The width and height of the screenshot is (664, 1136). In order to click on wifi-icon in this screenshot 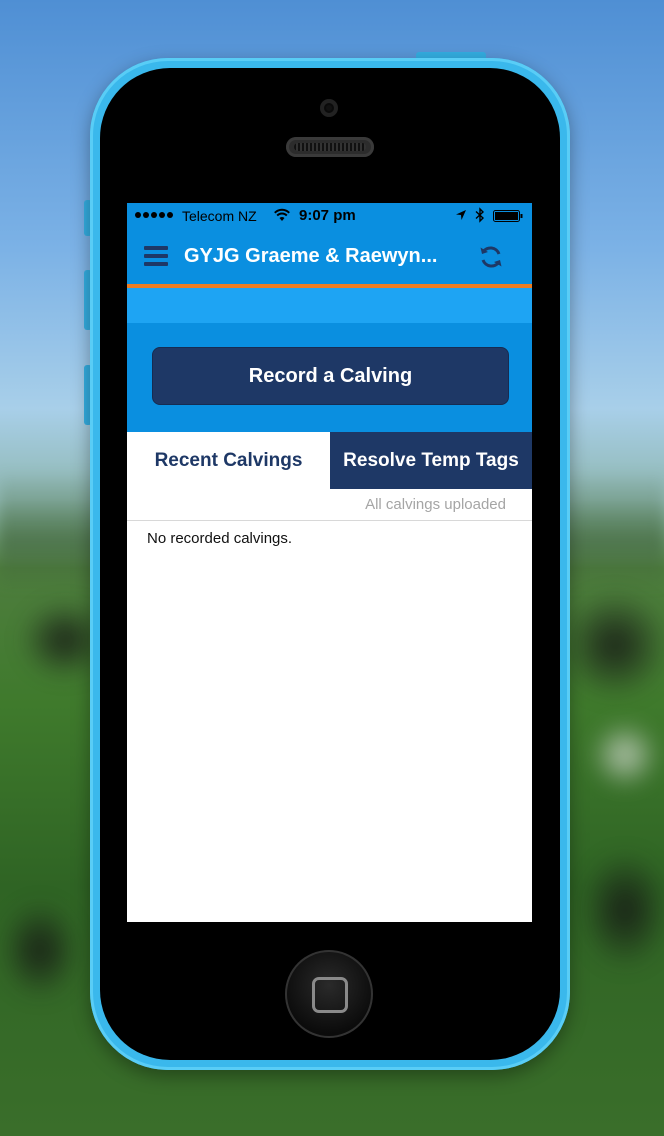, I will do `click(282, 214)`.